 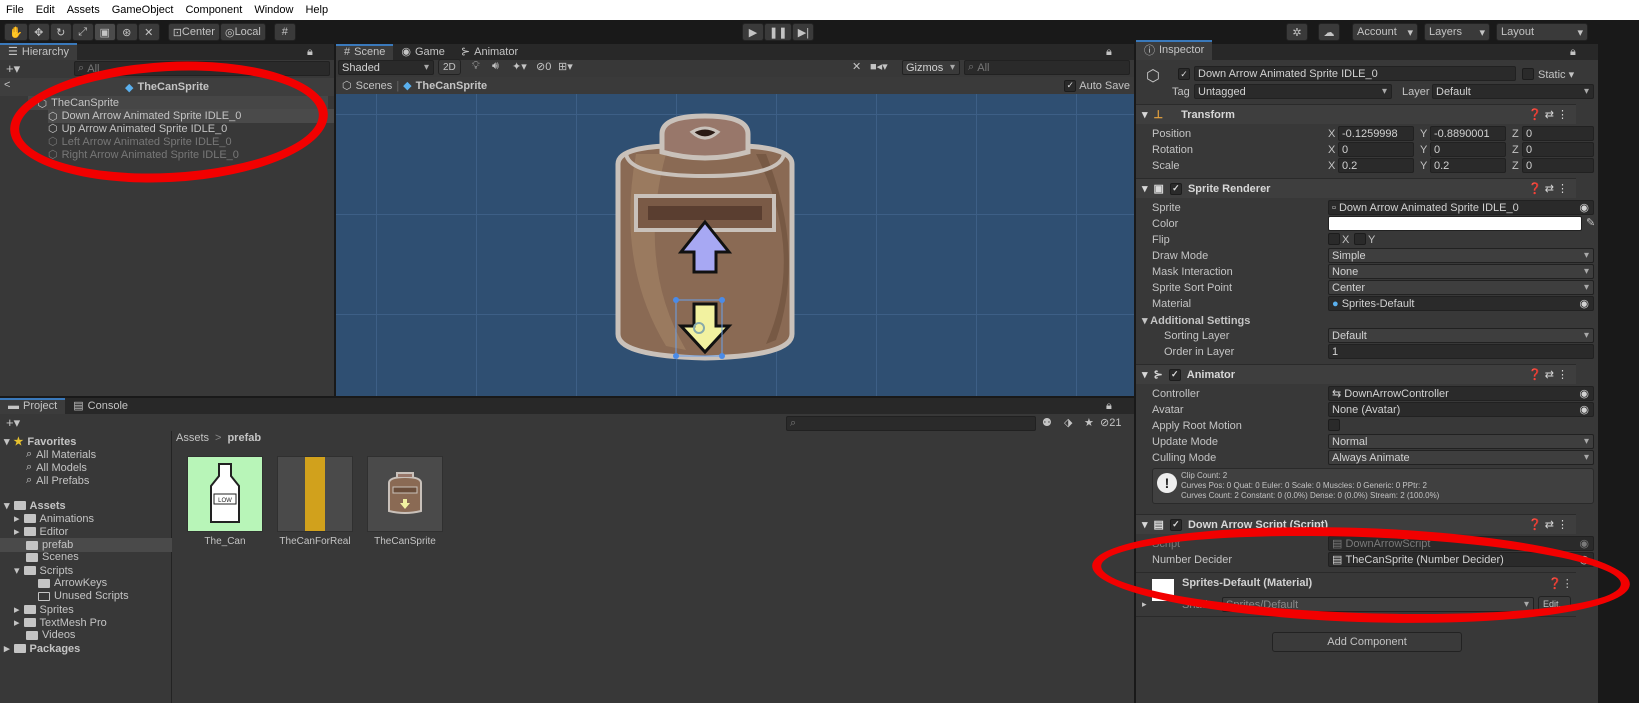 What do you see at coordinates (1376, 149) in the screenshot?
I see `rotation-x-field: 0` at bounding box center [1376, 149].